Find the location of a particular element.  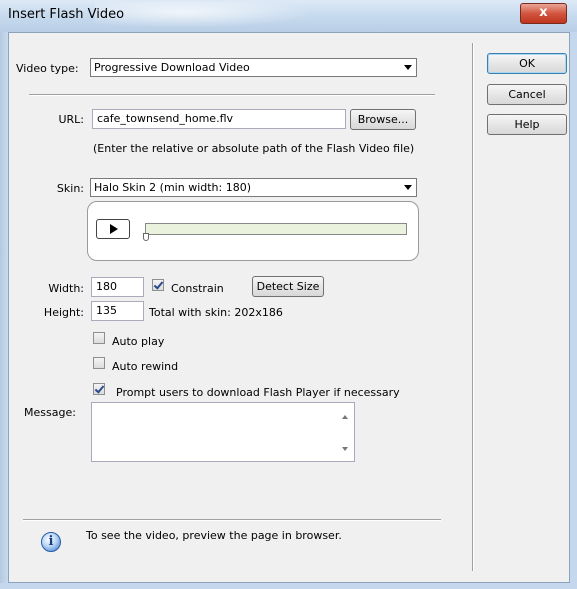

message-textarea is located at coordinates (223, 432).